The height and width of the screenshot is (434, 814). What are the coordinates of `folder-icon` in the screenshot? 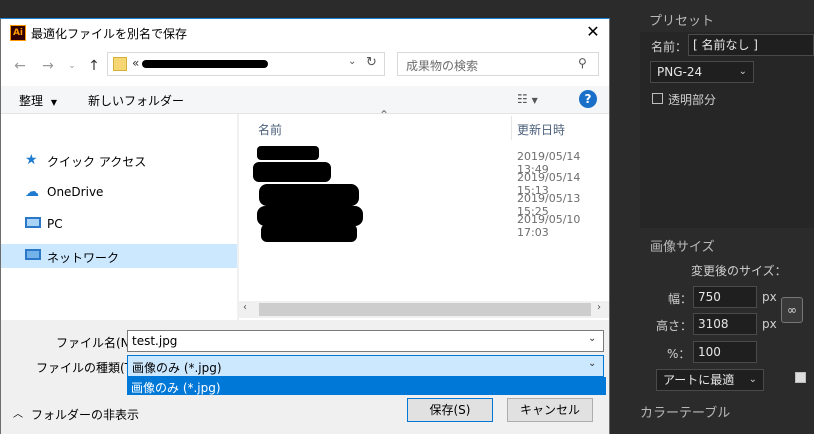 It's located at (120, 64).